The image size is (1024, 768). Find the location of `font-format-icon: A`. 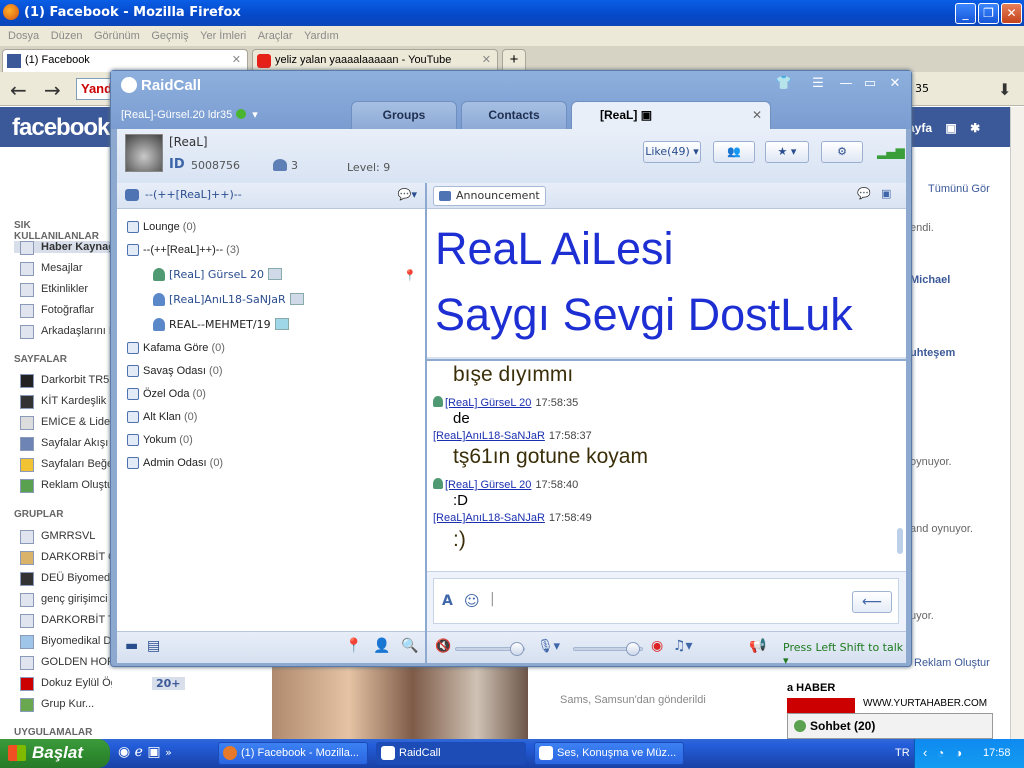

font-format-icon: A is located at coordinates (447, 601).